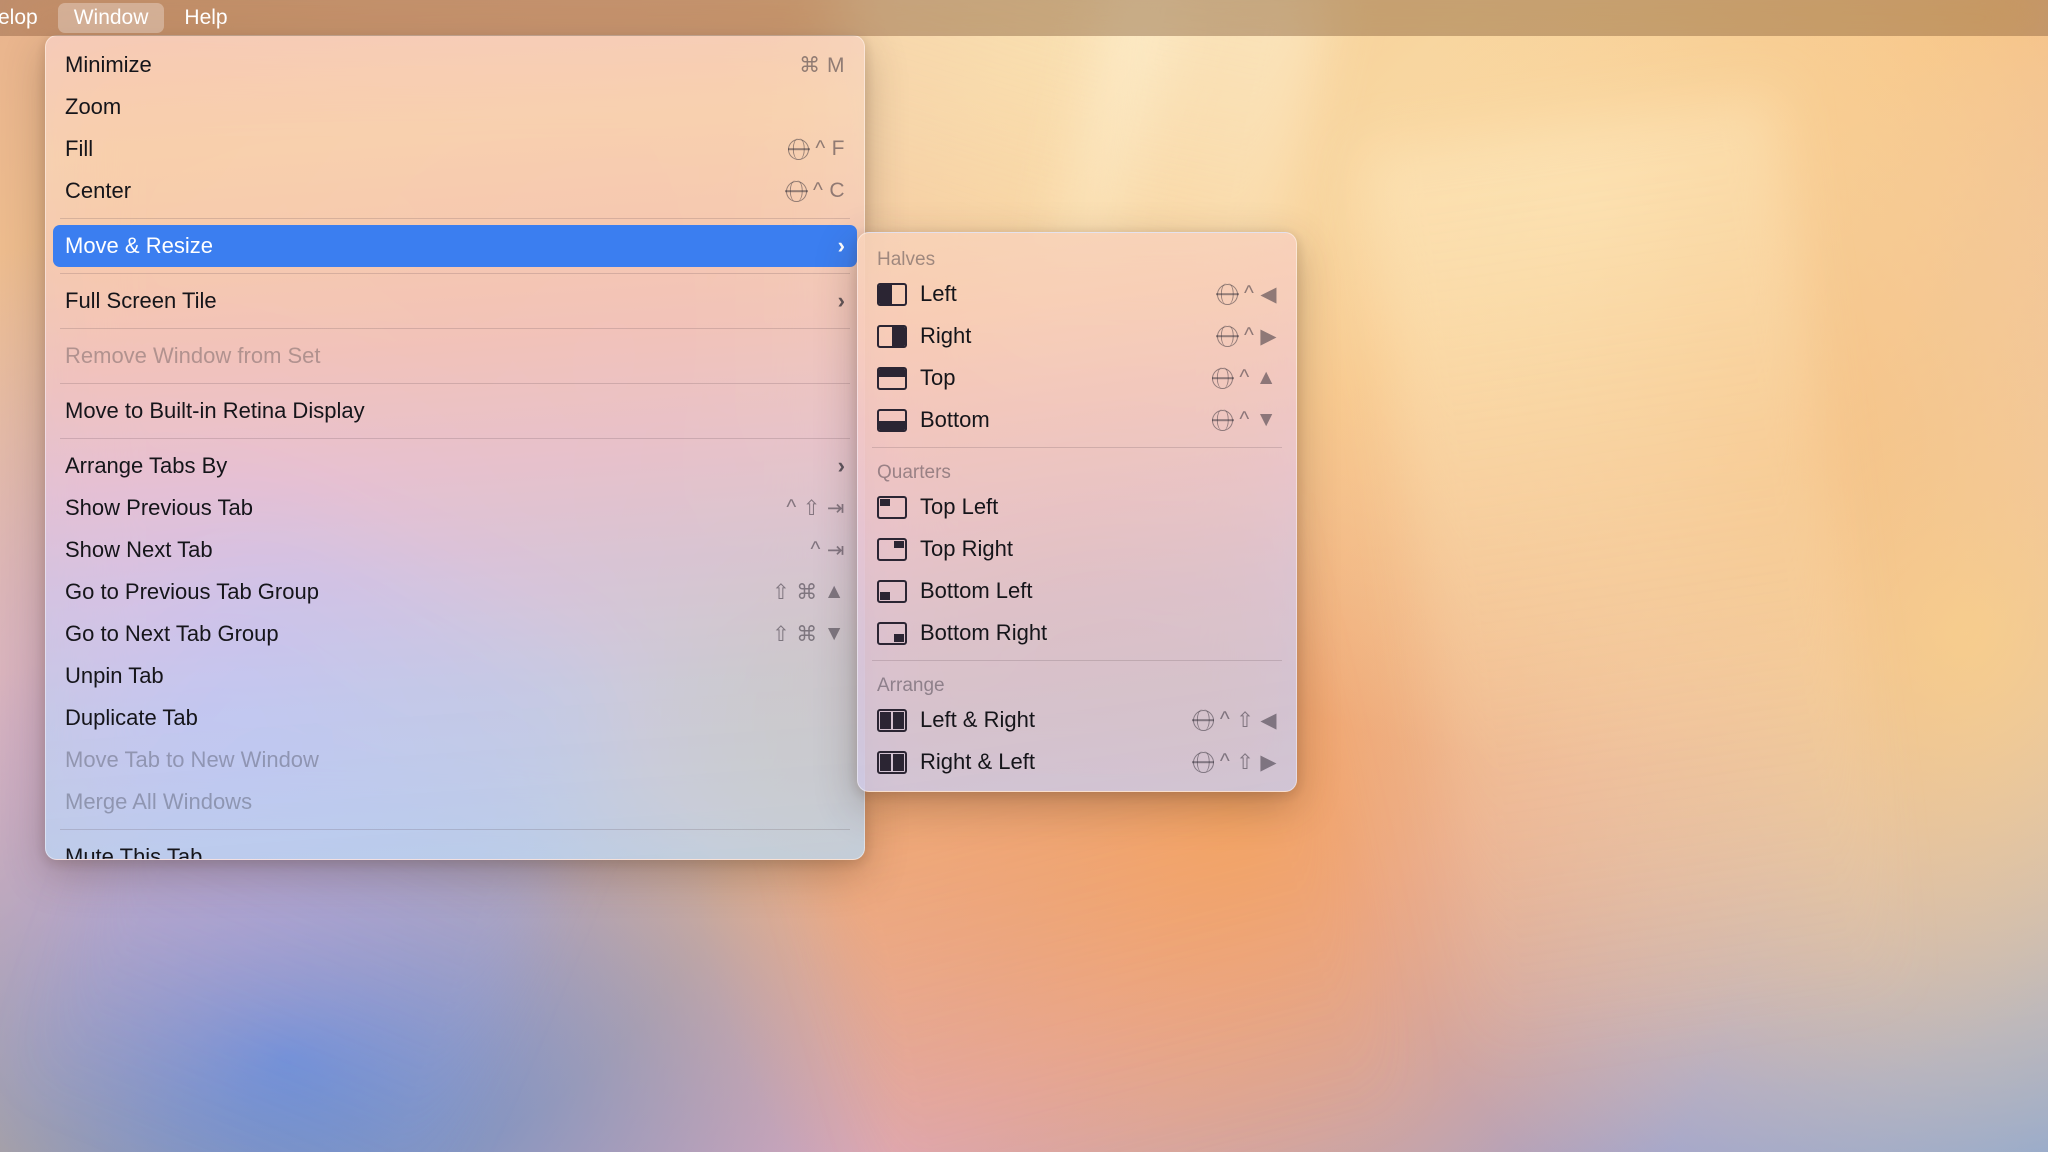 The image size is (2048, 1152). Describe the element at coordinates (93, 106) in the screenshot. I see `menu-item-label: Zoom` at that location.